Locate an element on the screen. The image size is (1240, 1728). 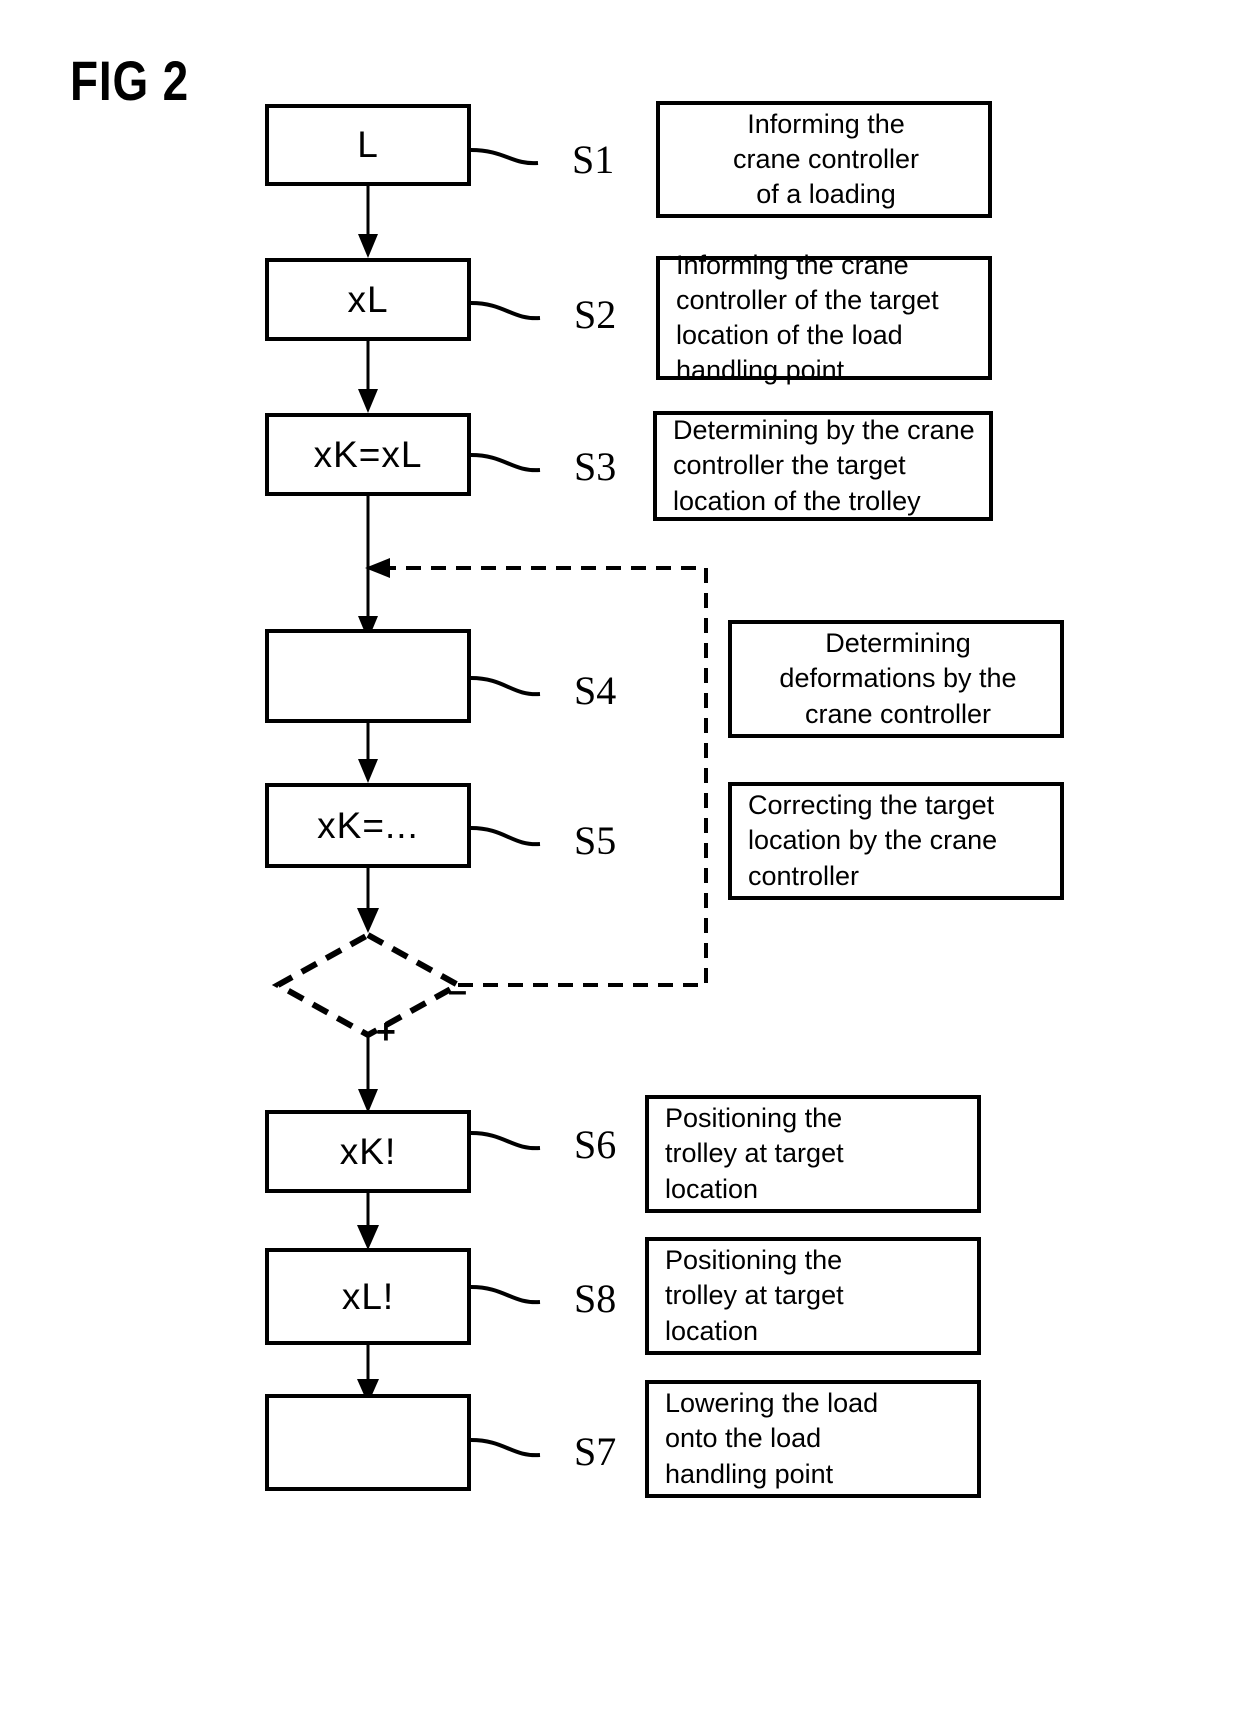
process-box-s6: xK! is located at coordinates (368, 1151).